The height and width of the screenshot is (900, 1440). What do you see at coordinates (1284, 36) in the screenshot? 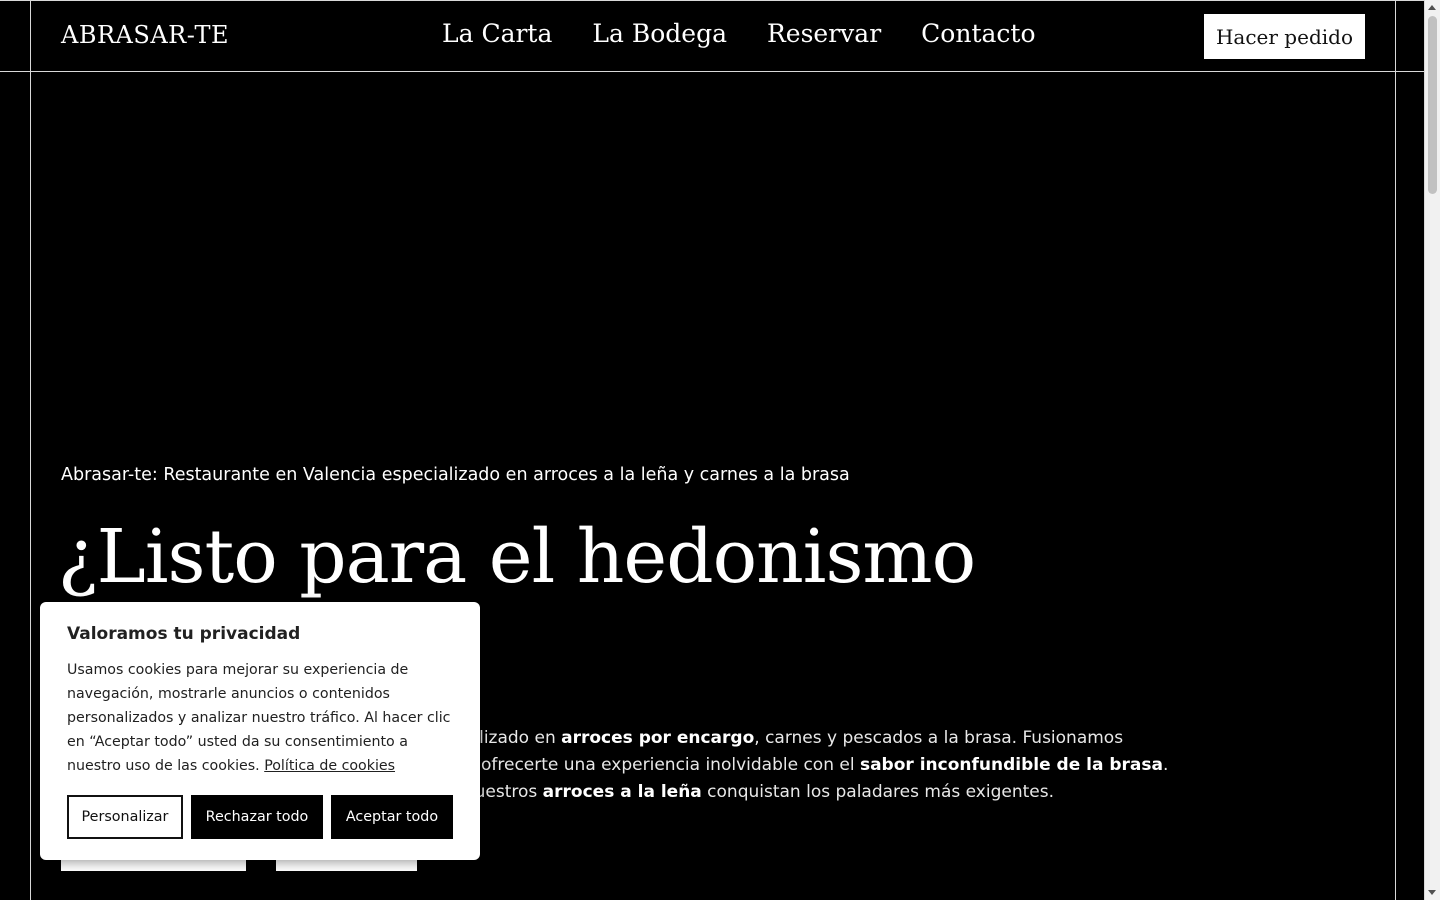
I see `order-button: Hacer pedido` at bounding box center [1284, 36].